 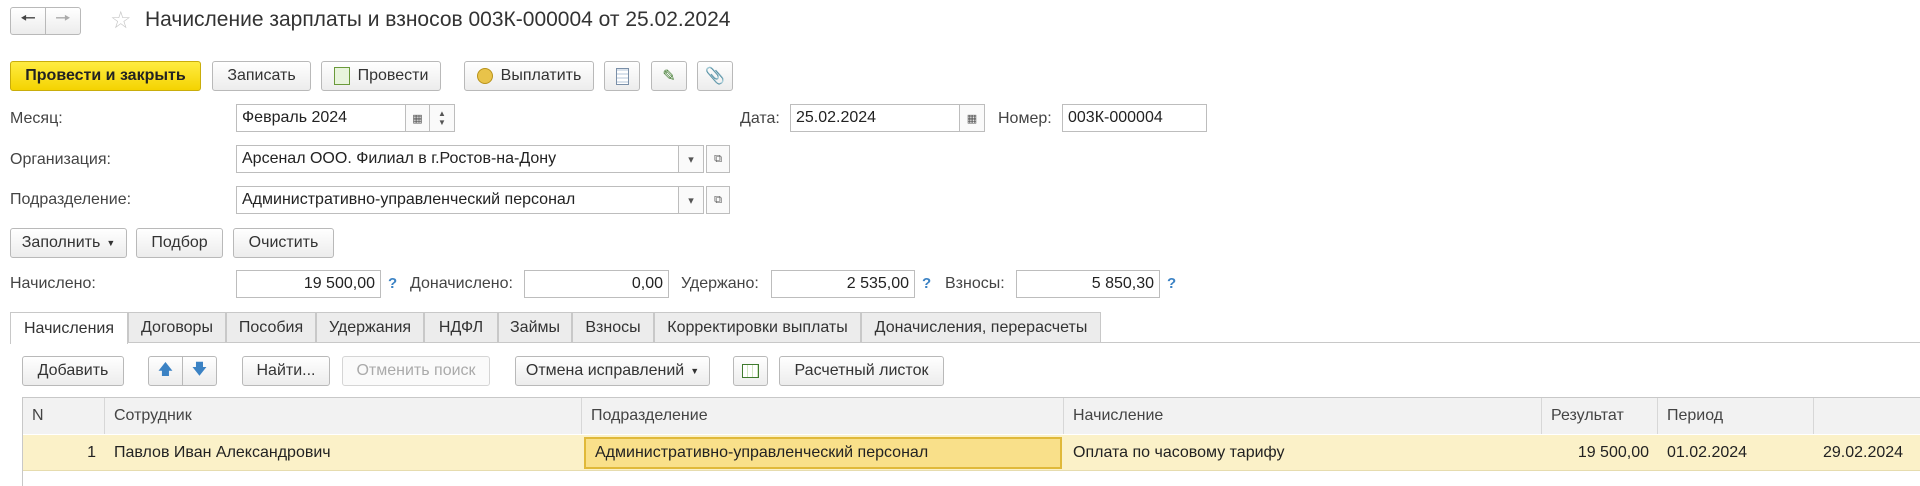 What do you see at coordinates (1736, 416) in the screenshot?
I see `column-header-period: Период` at bounding box center [1736, 416].